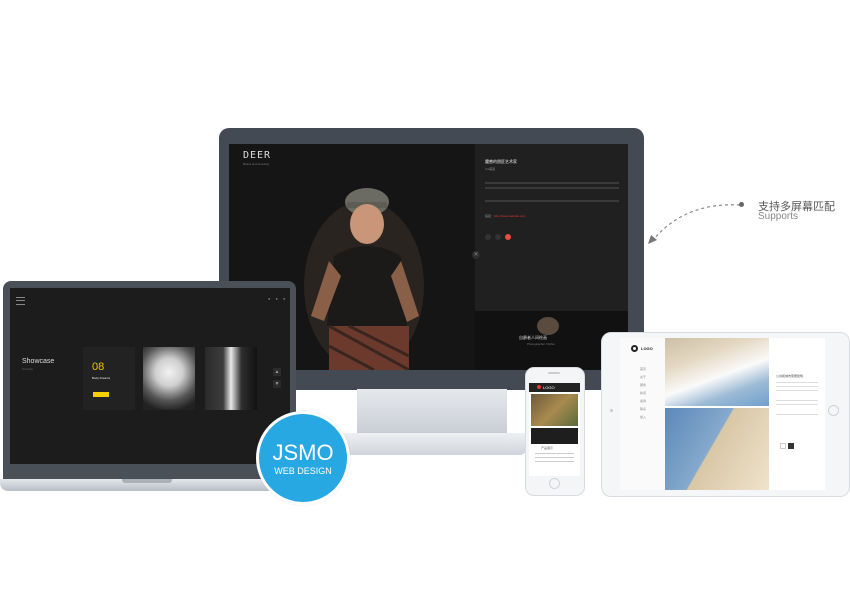  Describe the element at coordinates (778, 216) in the screenshot. I see `supports-subtitle: Supports` at that location.